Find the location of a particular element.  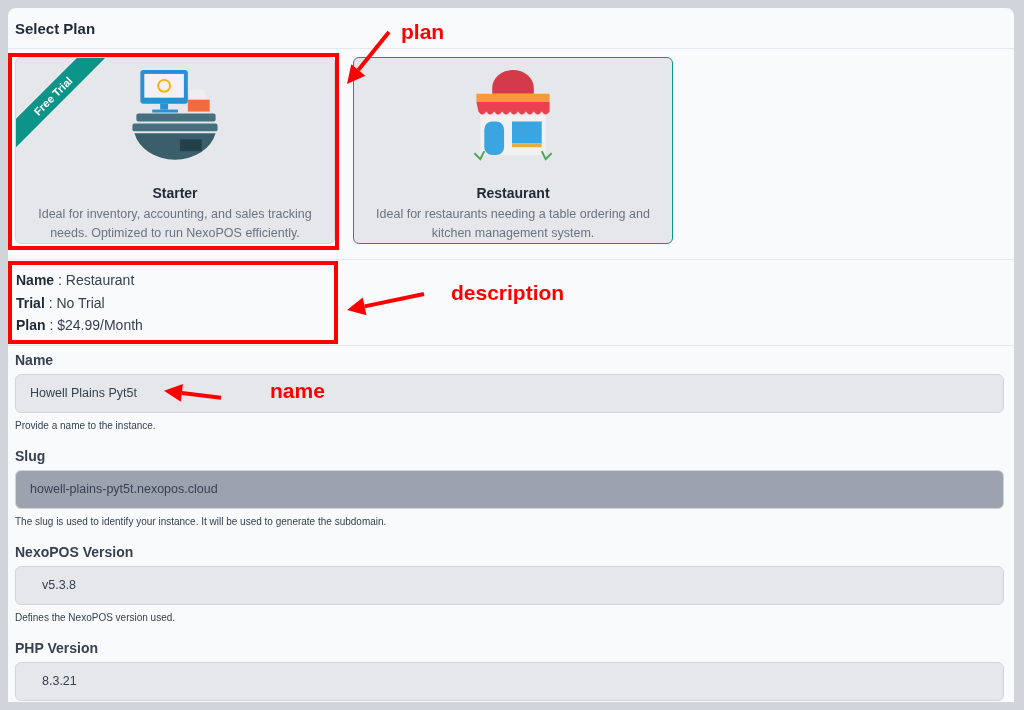

plan-description: Ideal for restaurants needing a table ordering and kitchen management system. is located at coordinates (513, 224).